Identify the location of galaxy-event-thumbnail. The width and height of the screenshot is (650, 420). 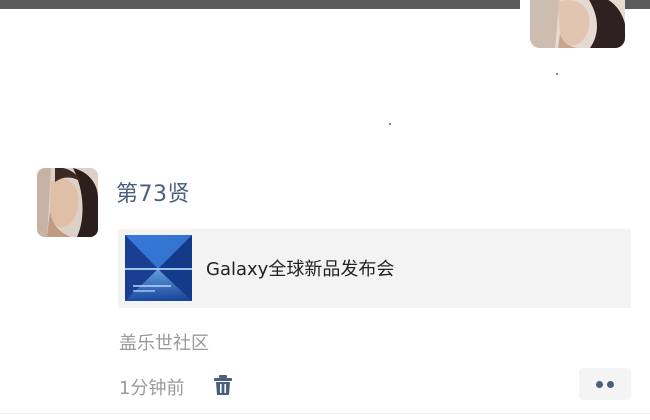
(158, 268).